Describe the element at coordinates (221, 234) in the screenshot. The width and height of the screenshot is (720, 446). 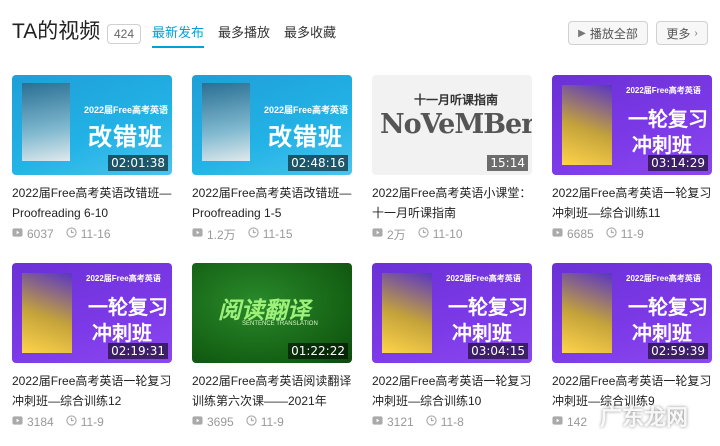
I see `play-count-text: 1.2万` at that location.